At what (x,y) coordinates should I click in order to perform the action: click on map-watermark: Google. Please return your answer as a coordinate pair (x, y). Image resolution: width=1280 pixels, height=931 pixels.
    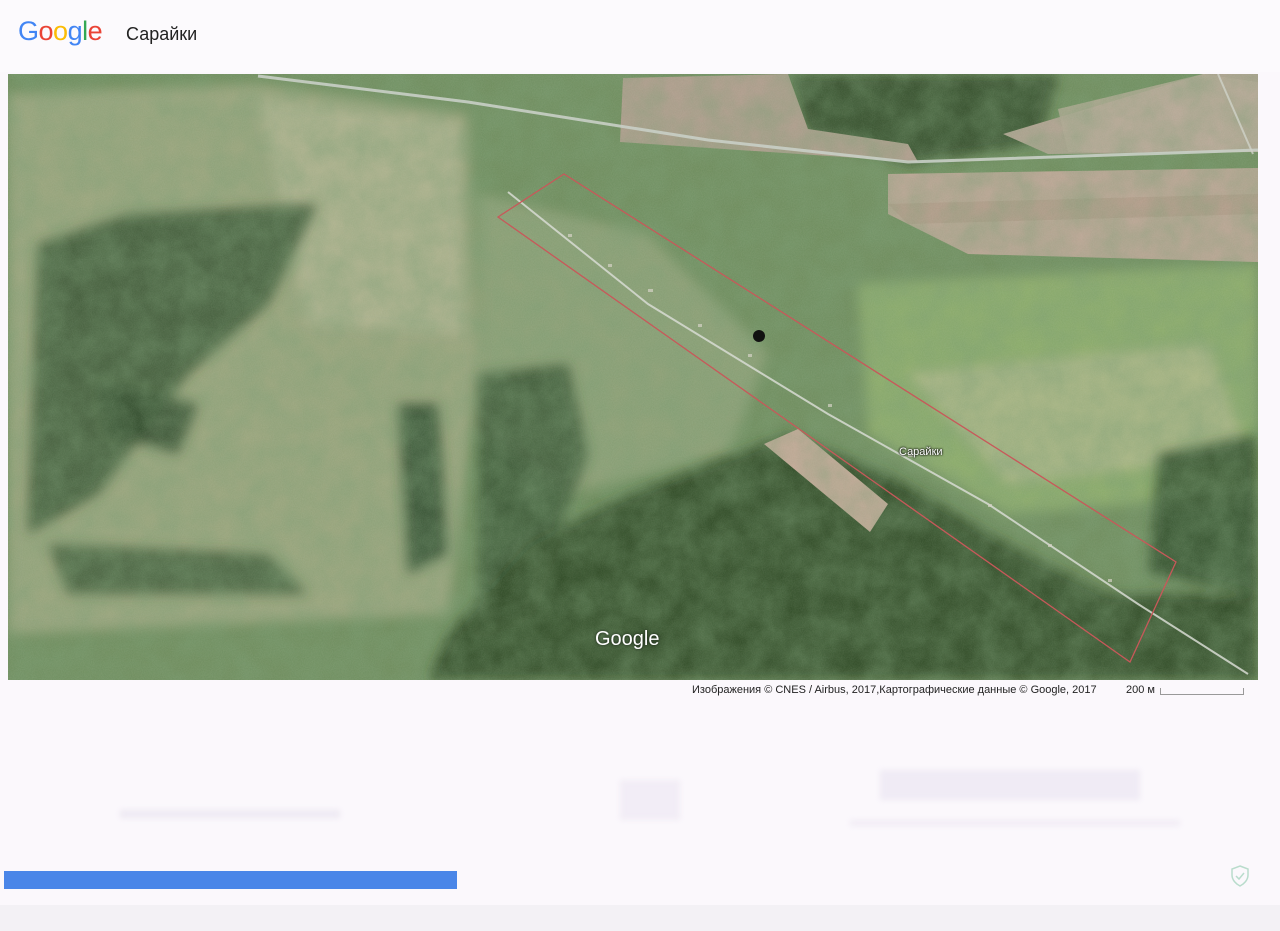
    Looking at the image, I should click on (627, 639).